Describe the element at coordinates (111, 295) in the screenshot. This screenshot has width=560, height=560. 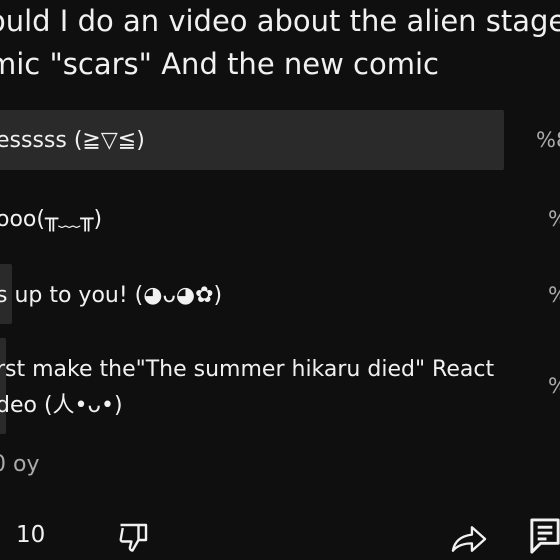
I see `poll-option-3-label: s up to you! (◕ᴗ◕✿)` at that location.